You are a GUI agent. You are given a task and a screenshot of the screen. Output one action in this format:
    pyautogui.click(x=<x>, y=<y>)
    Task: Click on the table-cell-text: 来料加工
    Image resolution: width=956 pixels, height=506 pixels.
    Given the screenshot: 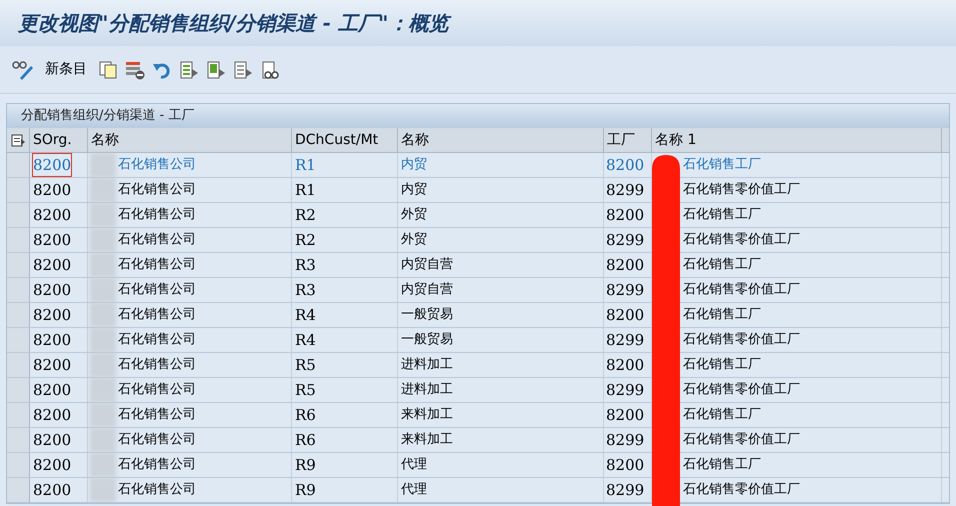 What is the action you would take?
    pyautogui.click(x=427, y=415)
    